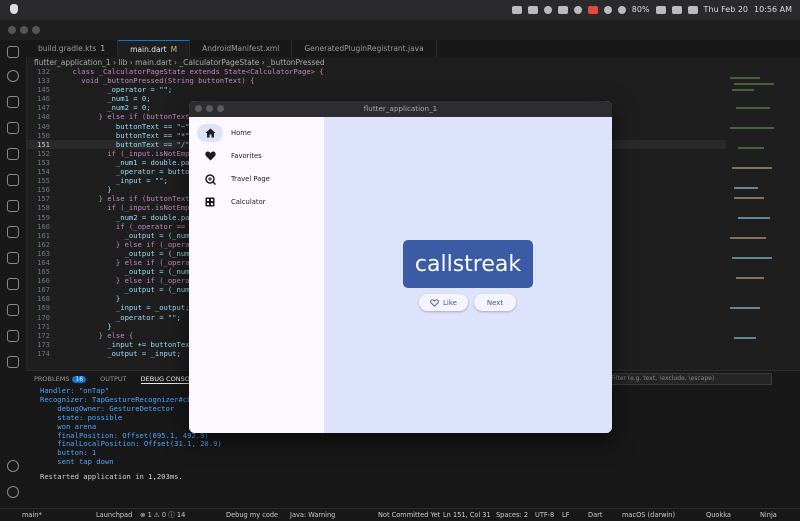 The height and width of the screenshot is (521, 800). I want to click on navigation-rail: Home Favorites Travel Page Calculator, so click(256, 275).